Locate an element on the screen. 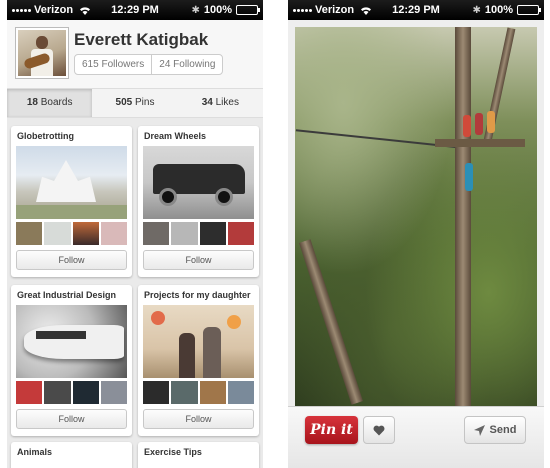  following-button: 24 Following is located at coordinates (186, 64).